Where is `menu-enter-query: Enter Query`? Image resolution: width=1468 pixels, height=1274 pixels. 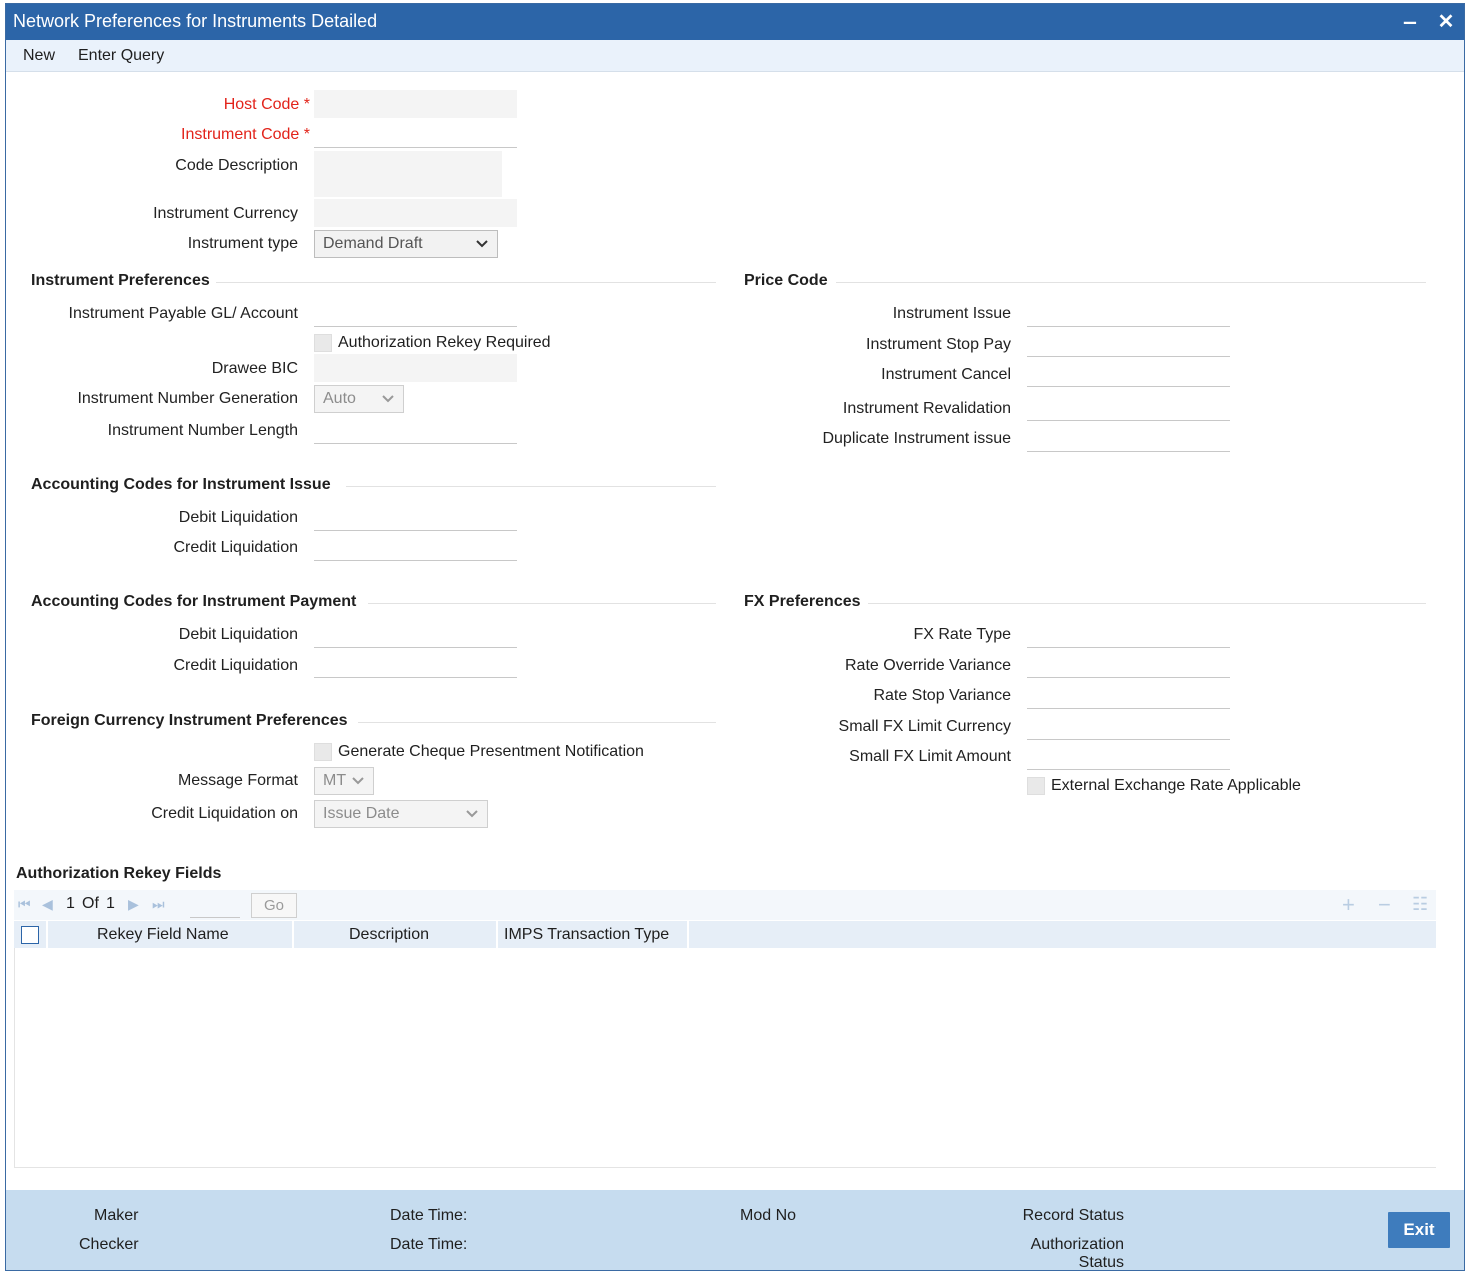
menu-enter-query: Enter Query is located at coordinates (121, 56).